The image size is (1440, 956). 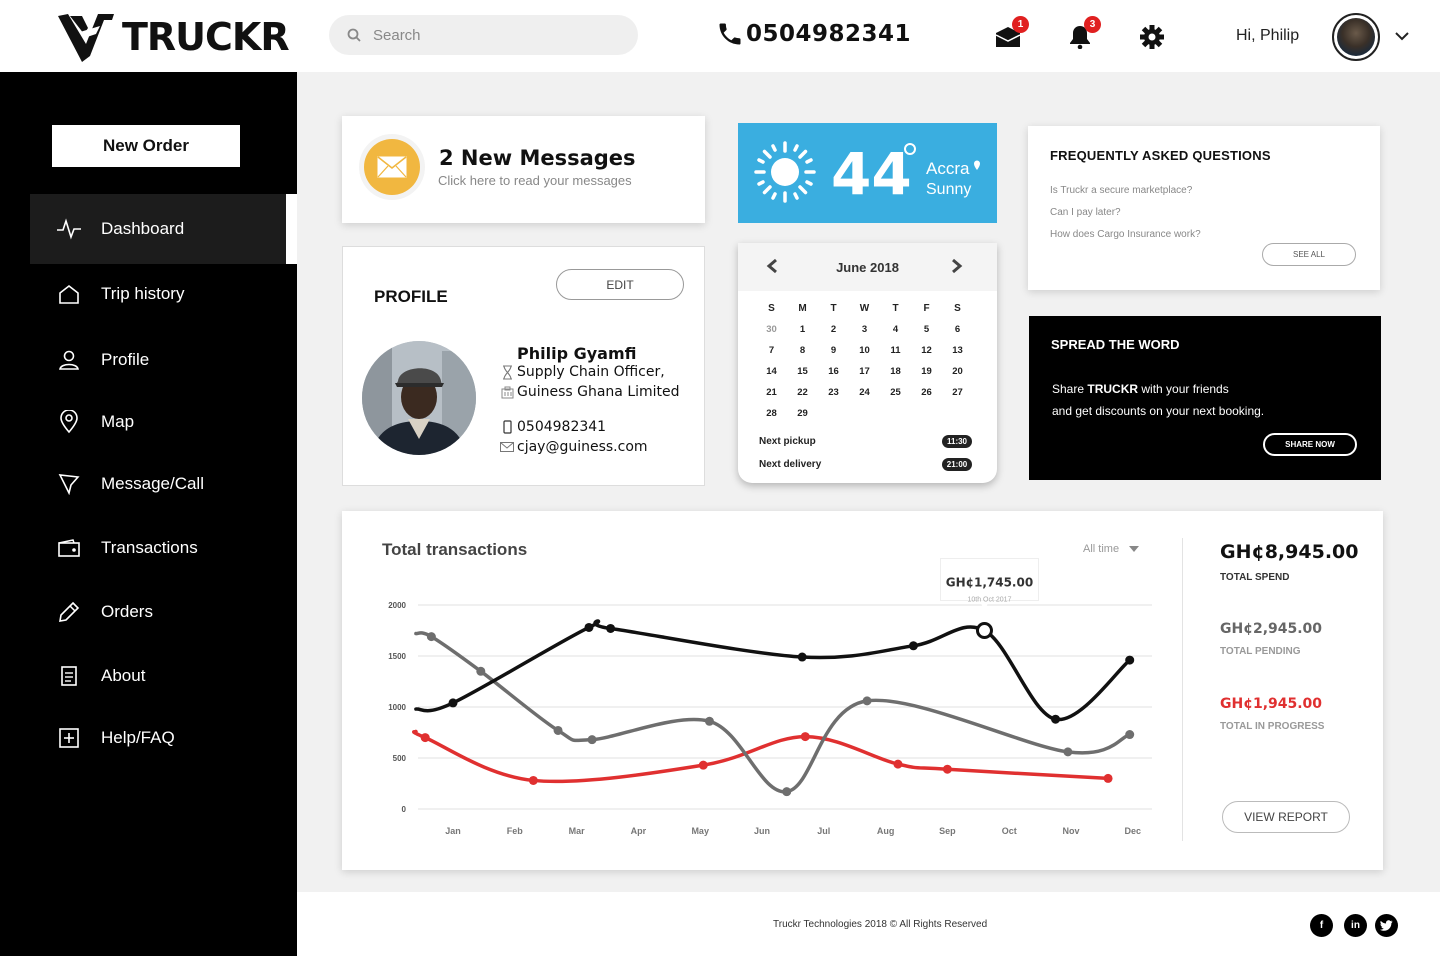 I want to click on x-tick-label: Jul, so click(x=823, y=831).